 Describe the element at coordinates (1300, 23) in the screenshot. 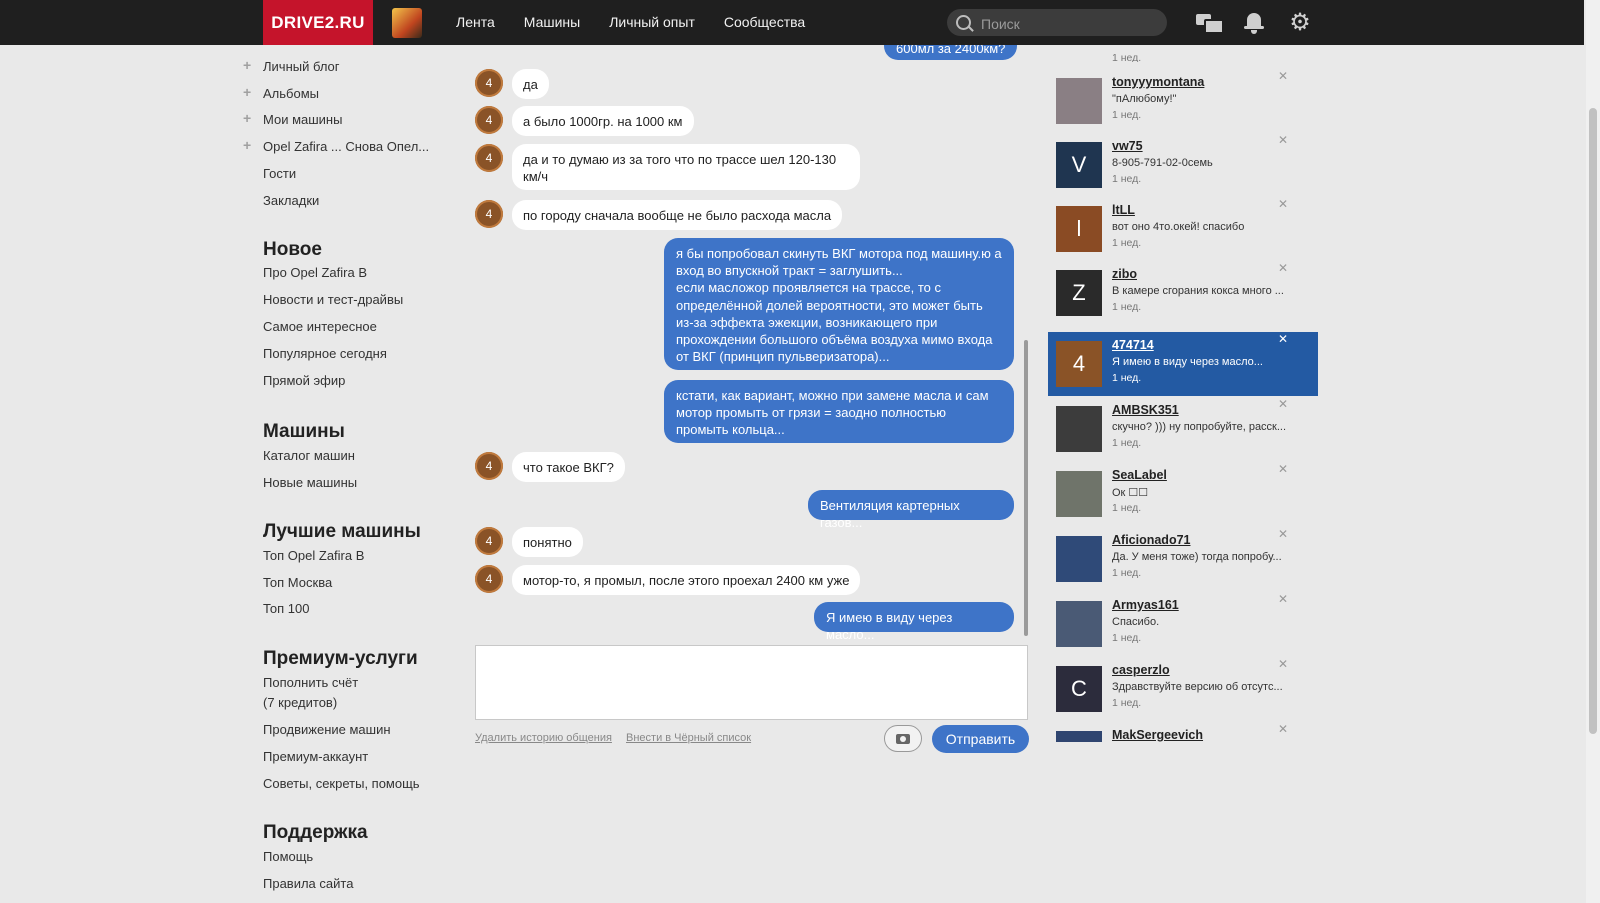

I see `gear-icon: ⚙` at that location.